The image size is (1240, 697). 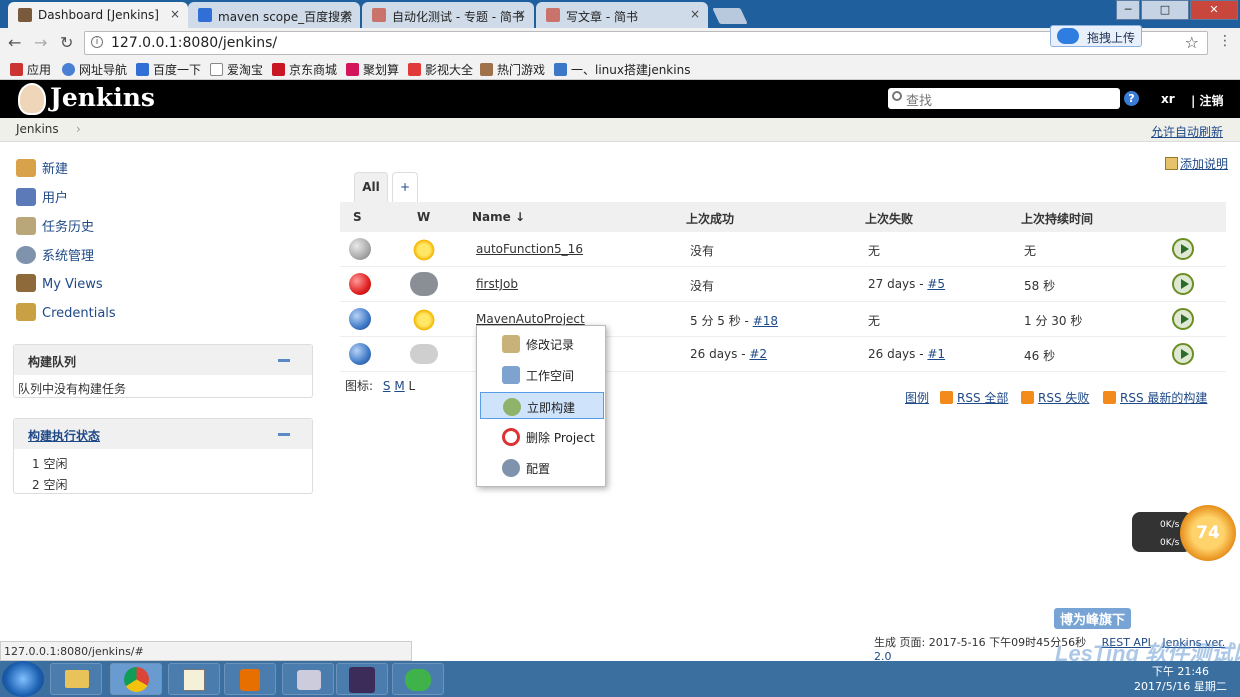 What do you see at coordinates (529, 249) in the screenshot?
I see `job-link: autoFunction5_16` at bounding box center [529, 249].